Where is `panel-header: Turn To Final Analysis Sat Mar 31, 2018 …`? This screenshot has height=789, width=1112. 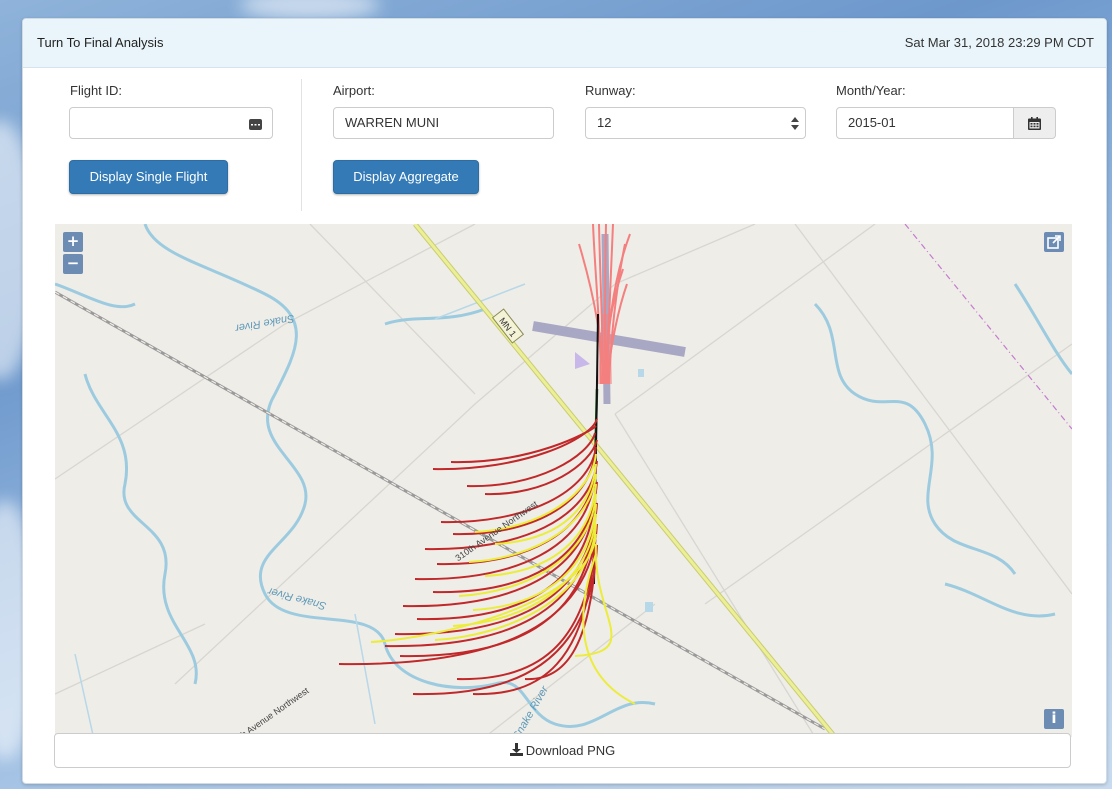
panel-header: Turn To Final Analysis Sat Mar 31, 2018 … is located at coordinates (564, 43).